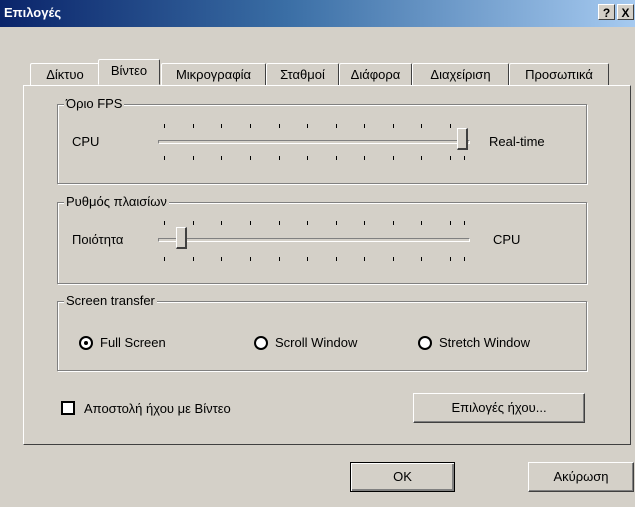 The width and height of the screenshot is (635, 507). Describe the element at coordinates (606, 12) in the screenshot. I see `help-button: ?` at that location.